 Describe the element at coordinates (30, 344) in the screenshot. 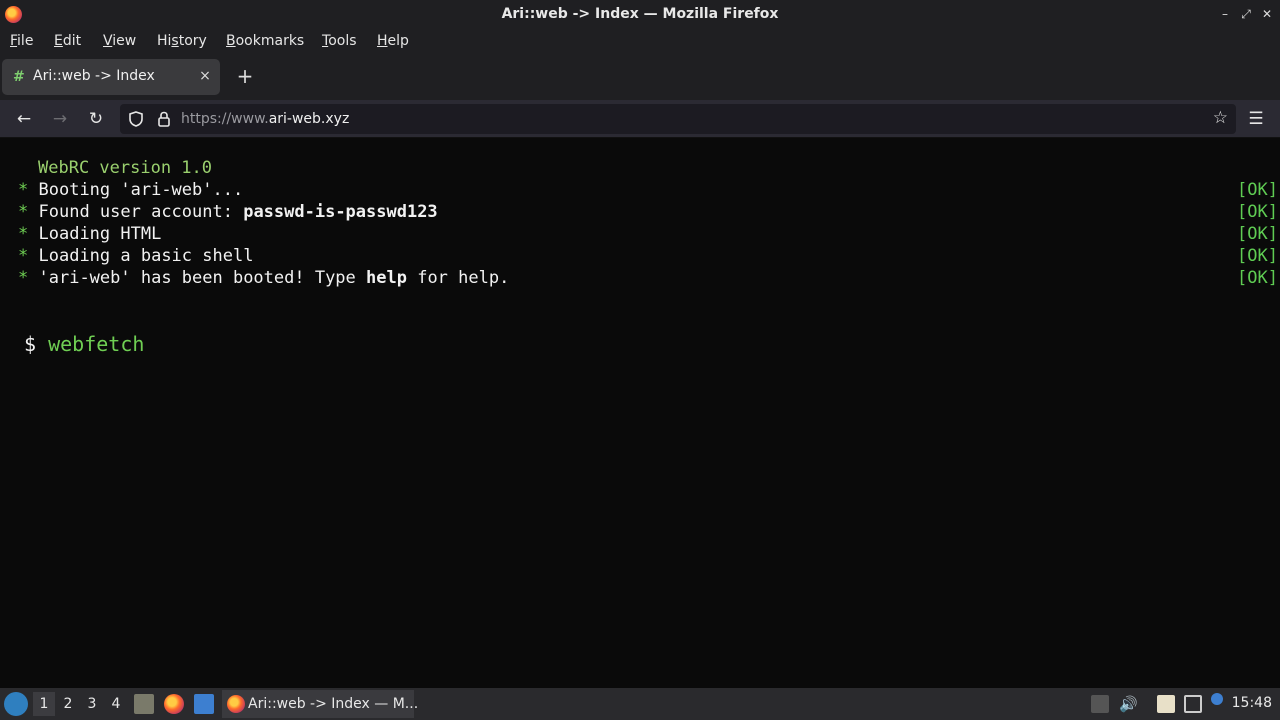

I see `prompt-symbol: $` at that location.